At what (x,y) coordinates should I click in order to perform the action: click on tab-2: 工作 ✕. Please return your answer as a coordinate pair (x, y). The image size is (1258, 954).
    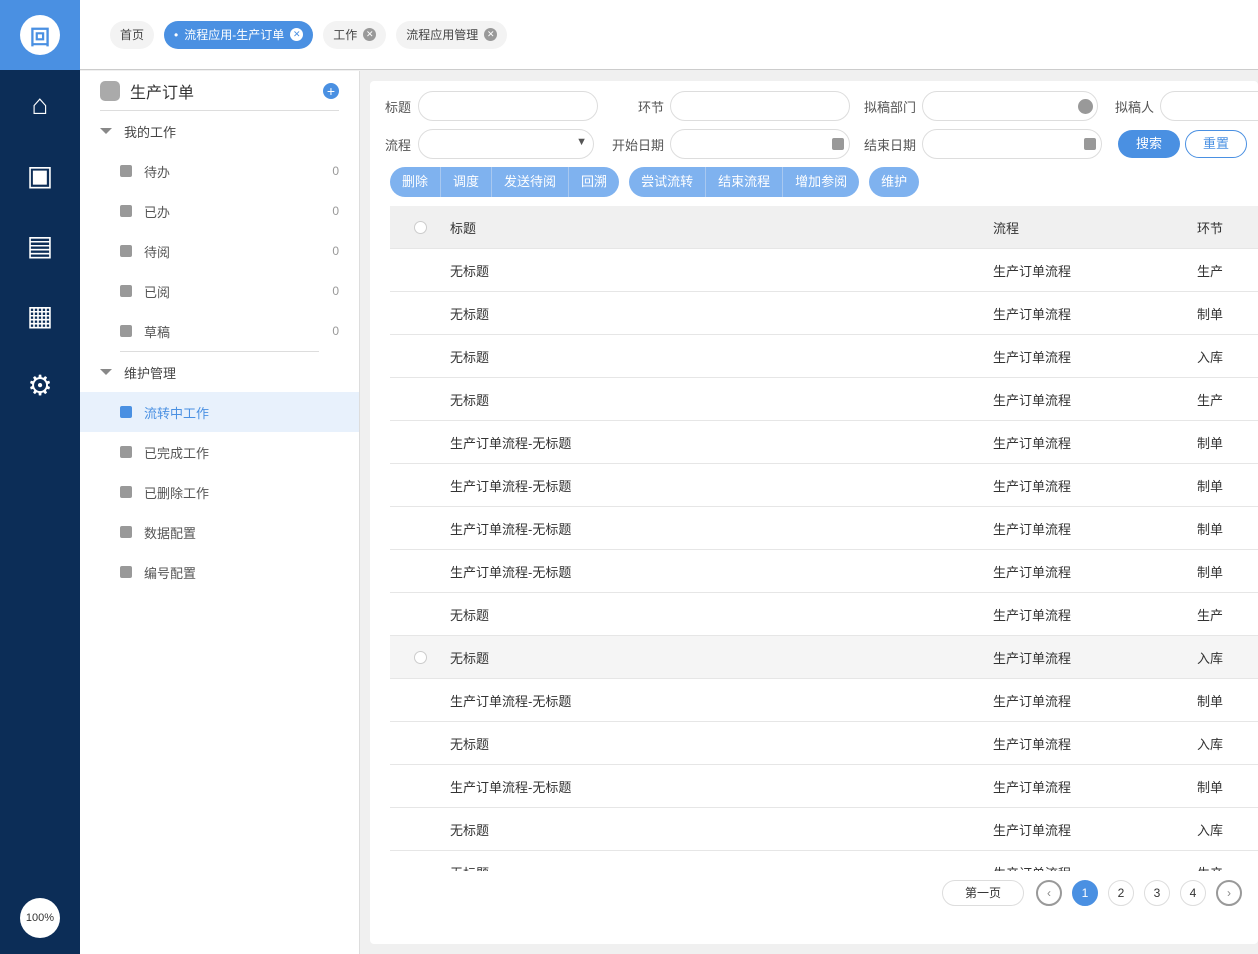
    Looking at the image, I should click on (355, 34).